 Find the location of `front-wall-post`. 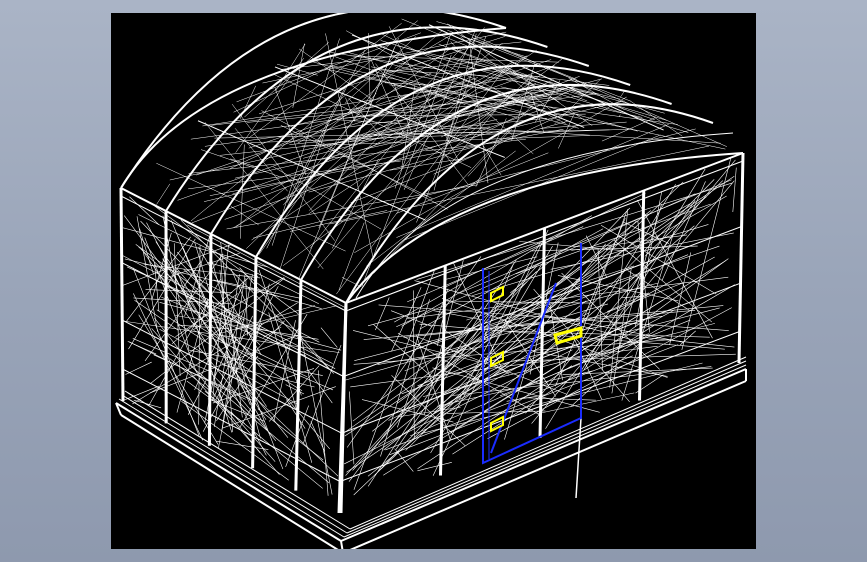

front-wall-post is located at coordinates (122, 294).